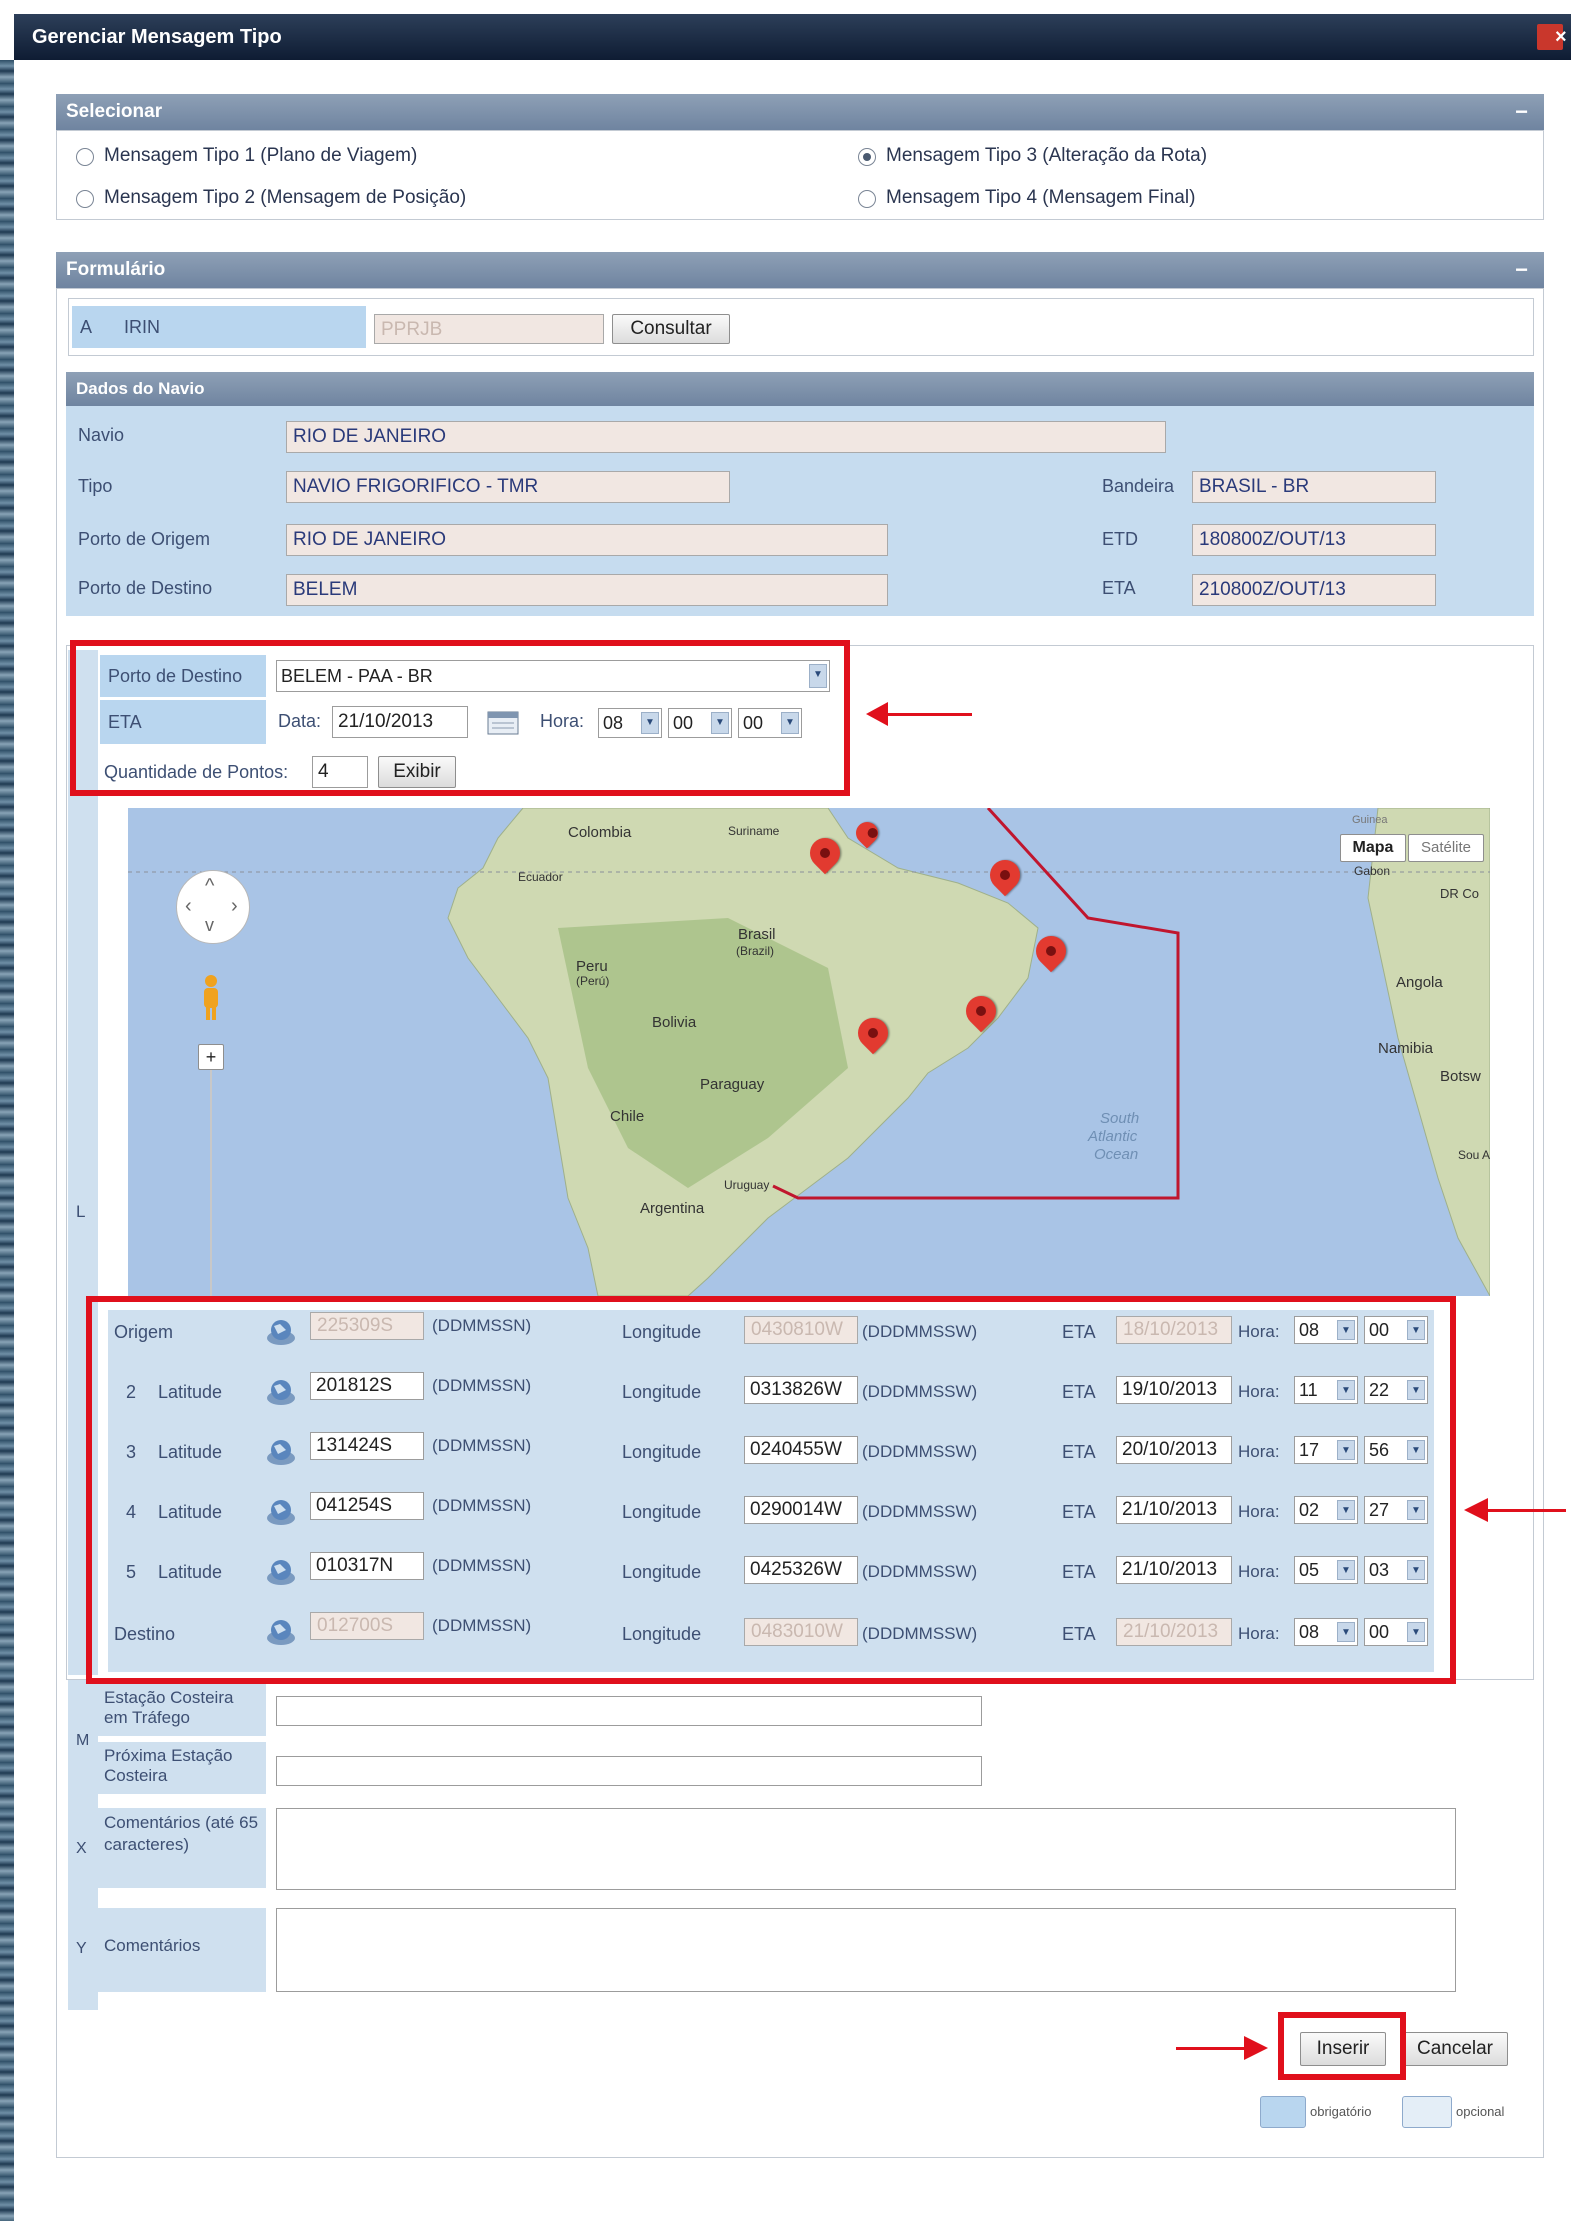 This screenshot has height=2221, width=1571. Describe the element at coordinates (592, 966) in the screenshot. I see `map-label: Peru` at that location.